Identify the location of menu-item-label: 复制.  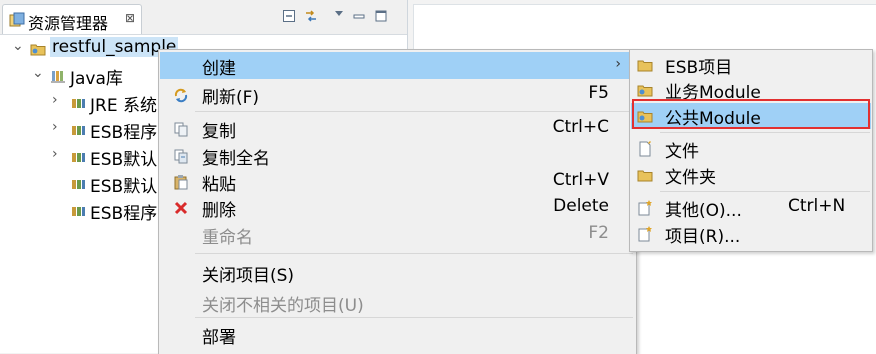
(219, 132).